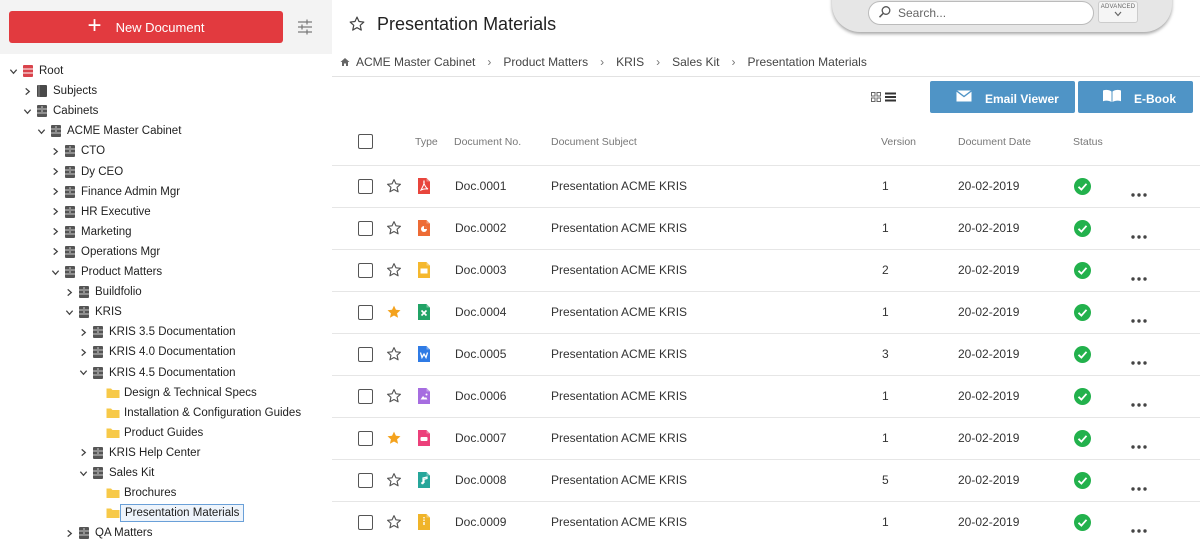 Image resolution: width=1200 pixels, height=552 pixels. I want to click on tree-item-kris: KRIS, so click(93, 312).